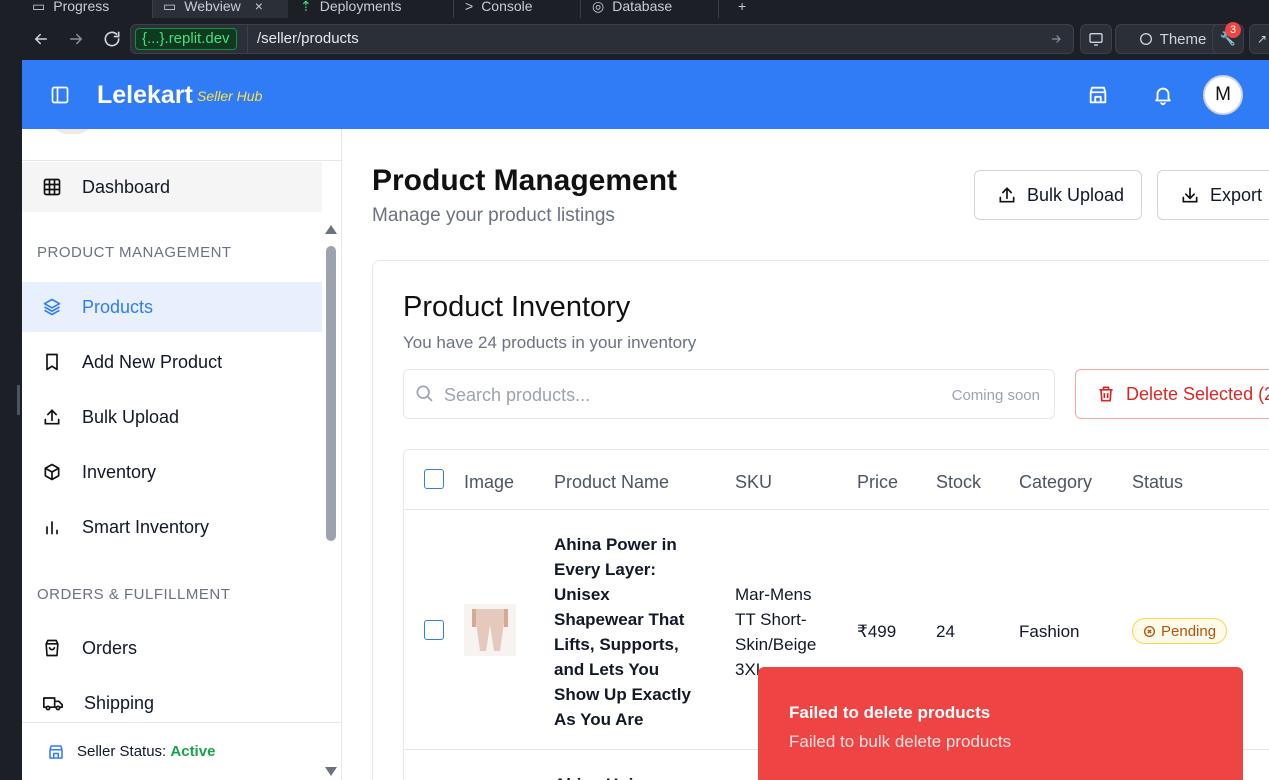 Image resolution: width=1269 pixels, height=780 pixels. What do you see at coordinates (118, 306) in the screenshot?
I see `sidebar-item-label: Products` at bounding box center [118, 306].